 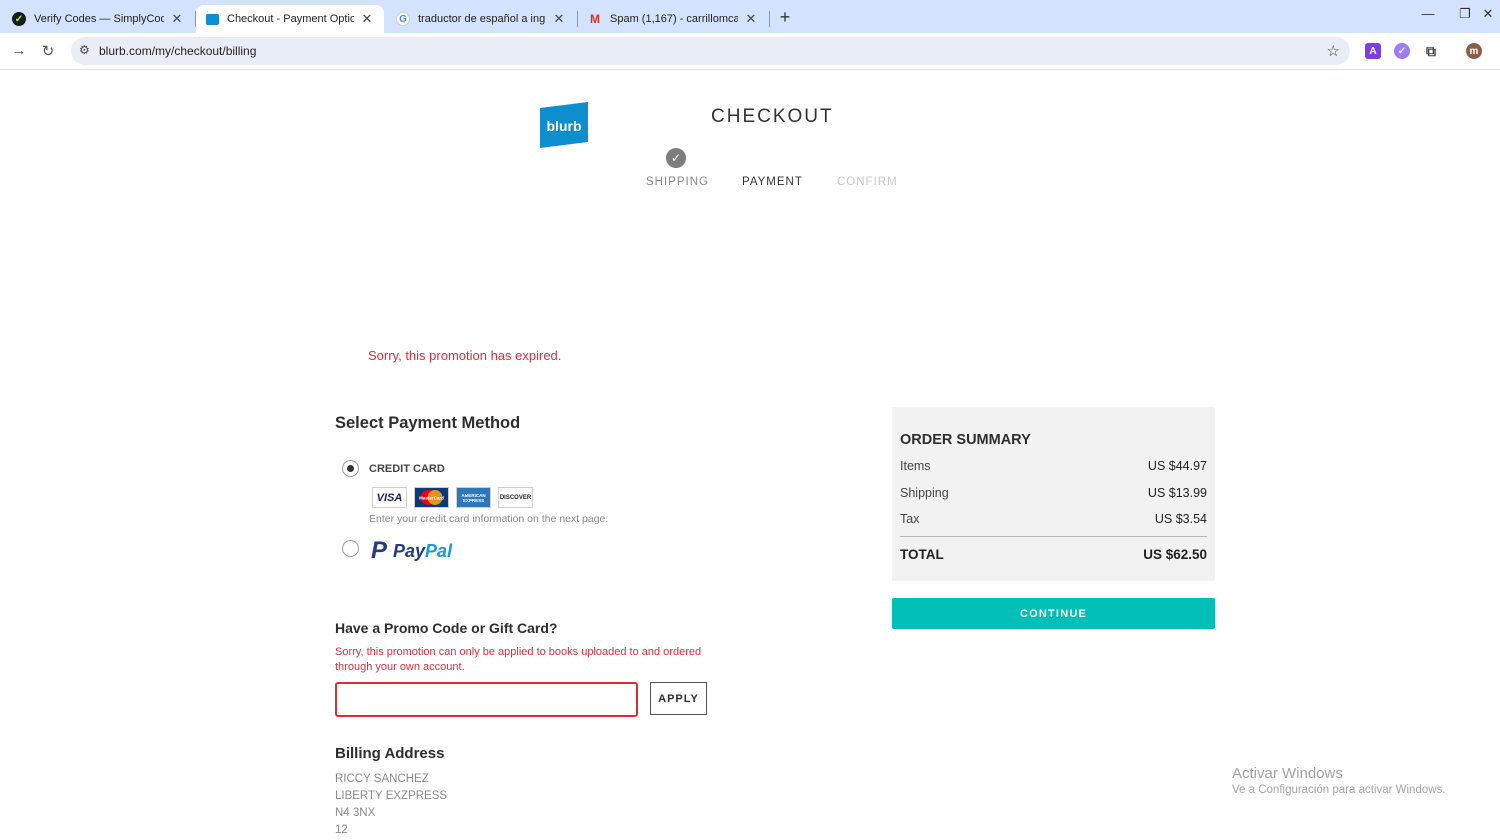 I want to click on svg-text: MasterCard, so click(x=431, y=498).